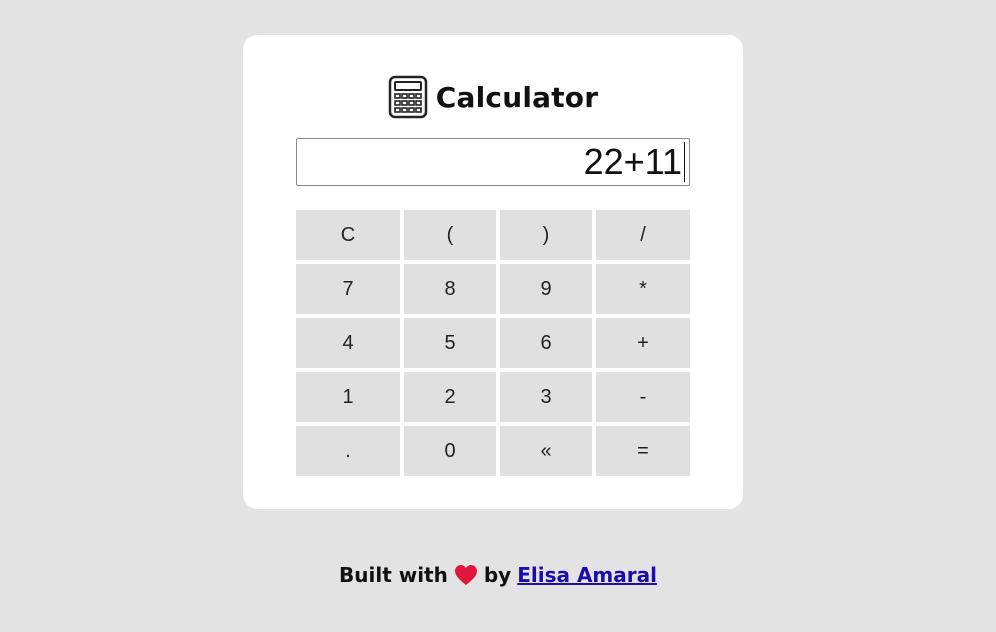 This screenshot has width=996, height=632. Describe the element at coordinates (450, 397) in the screenshot. I see `digit-2-button: 2` at that location.